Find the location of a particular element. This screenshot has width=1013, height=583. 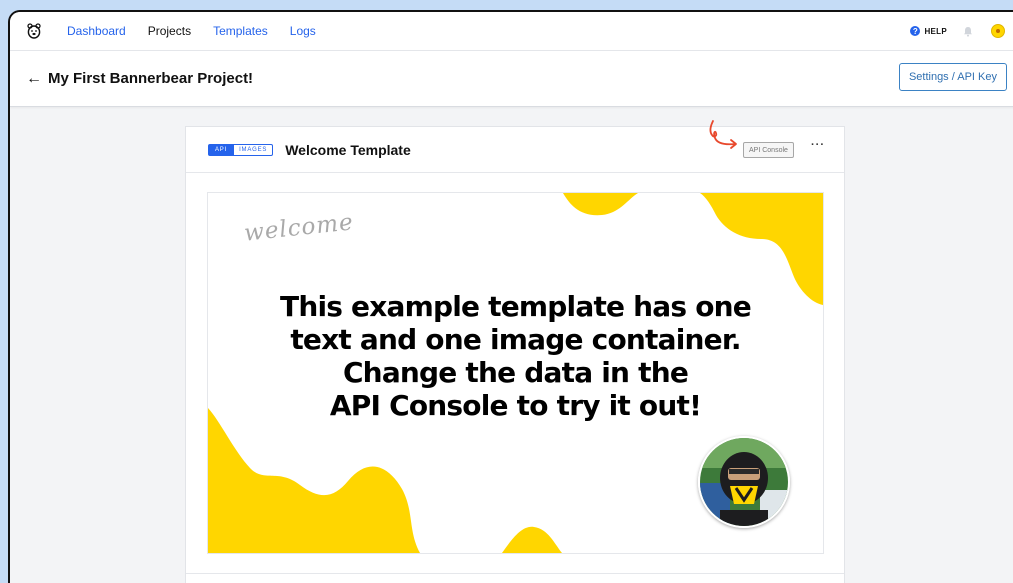

badge-images: IMAGES is located at coordinates (254, 149).